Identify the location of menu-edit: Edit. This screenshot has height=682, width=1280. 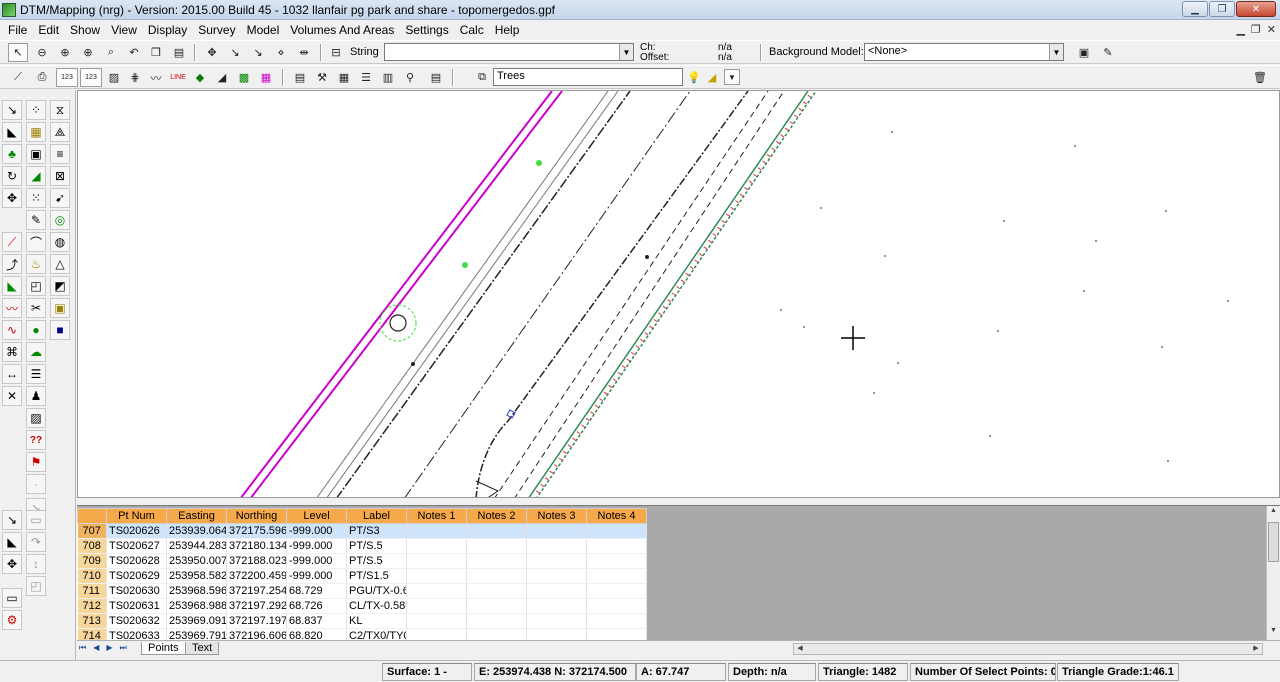
(50, 30).